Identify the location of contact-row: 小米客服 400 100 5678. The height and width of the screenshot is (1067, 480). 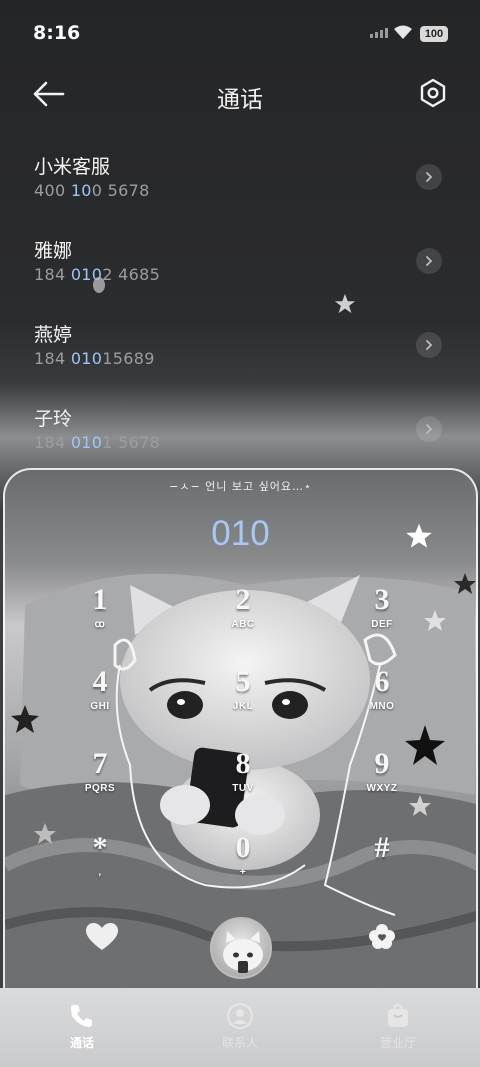
(240, 182).